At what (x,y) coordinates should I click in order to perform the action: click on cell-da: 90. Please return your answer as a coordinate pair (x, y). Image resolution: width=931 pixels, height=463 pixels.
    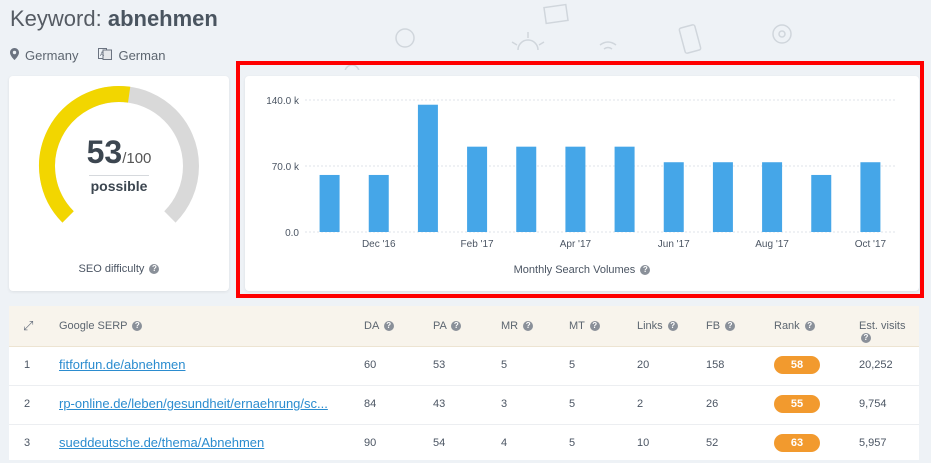
    Looking at the image, I should click on (370, 443).